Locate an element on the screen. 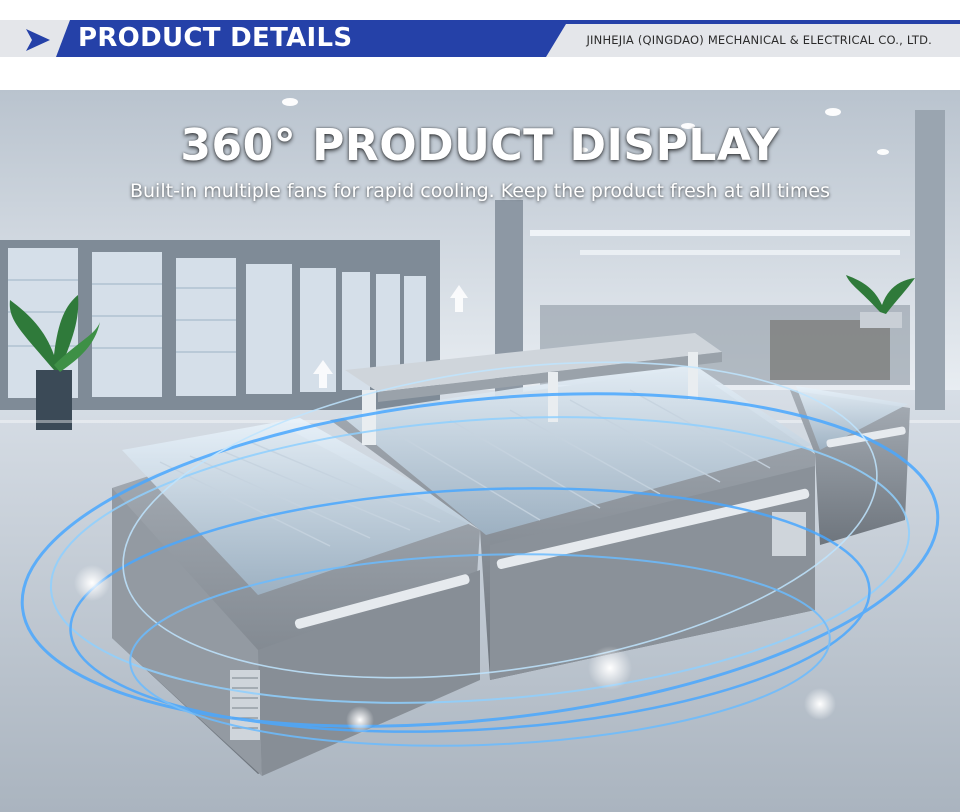  chevron-arrow-icon is located at coordinates (38, 40).